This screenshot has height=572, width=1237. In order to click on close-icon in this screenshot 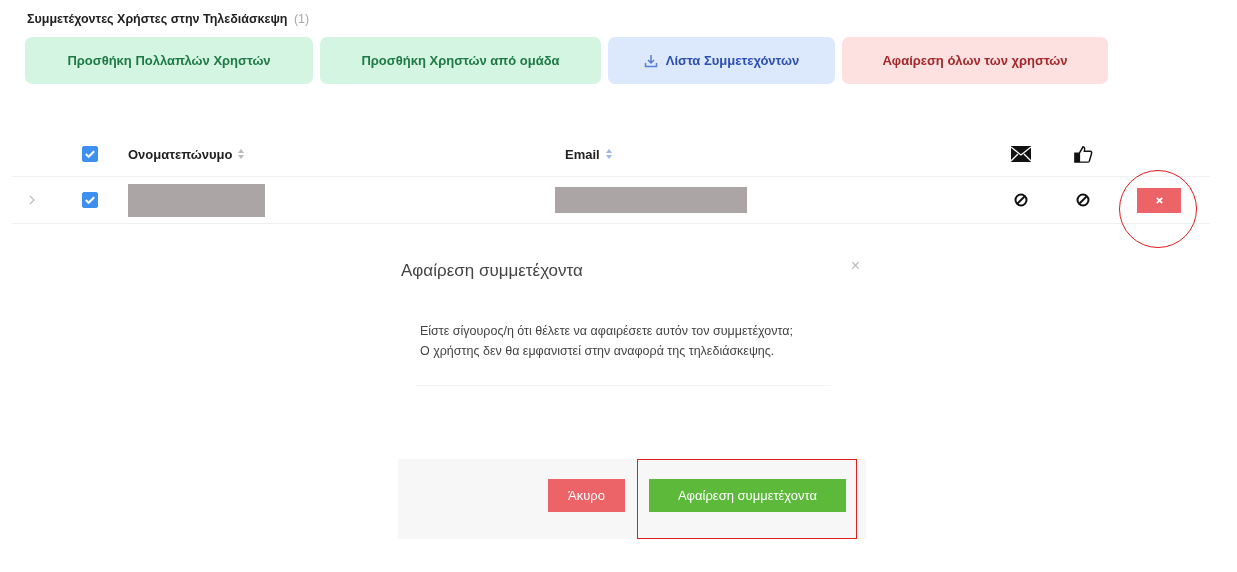, I will do `click(1159, 200)`.